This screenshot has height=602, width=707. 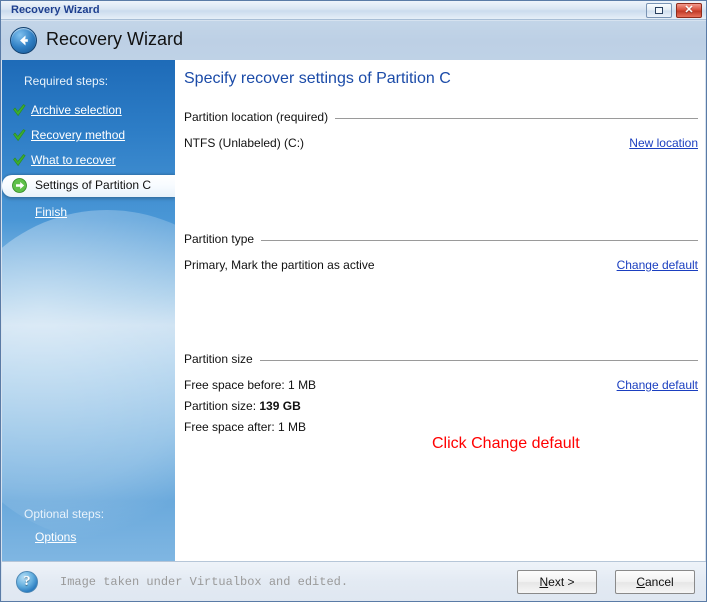 What do you see at coordinates (27, 582) in the screenshot?
I see `help-question-icon: ?` at bounding box center [27, 582].